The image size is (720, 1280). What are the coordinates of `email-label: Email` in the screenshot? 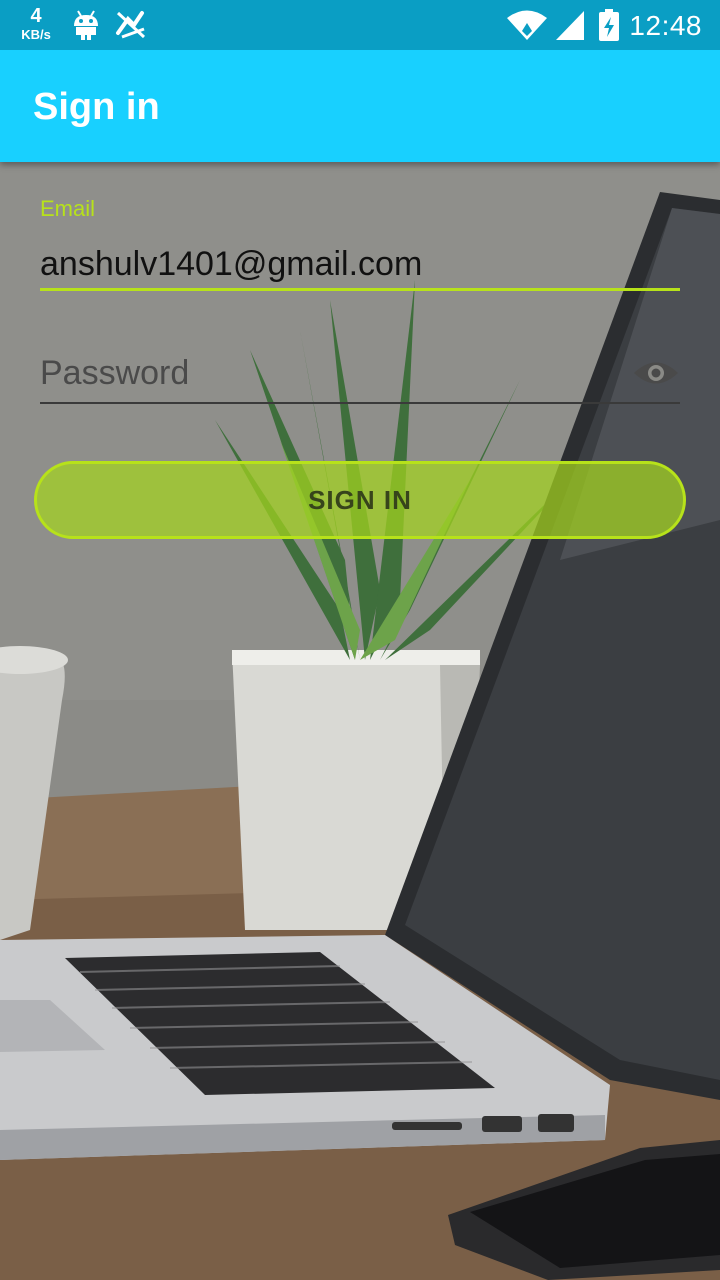 It's located at (68, 208).